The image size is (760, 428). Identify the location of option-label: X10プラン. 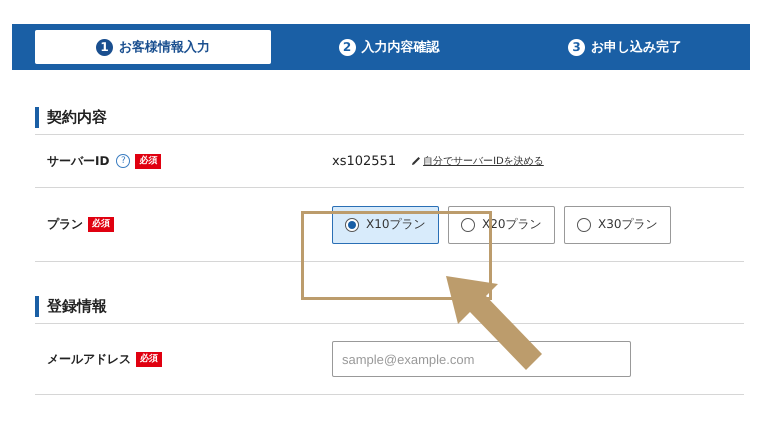
(396, 224).